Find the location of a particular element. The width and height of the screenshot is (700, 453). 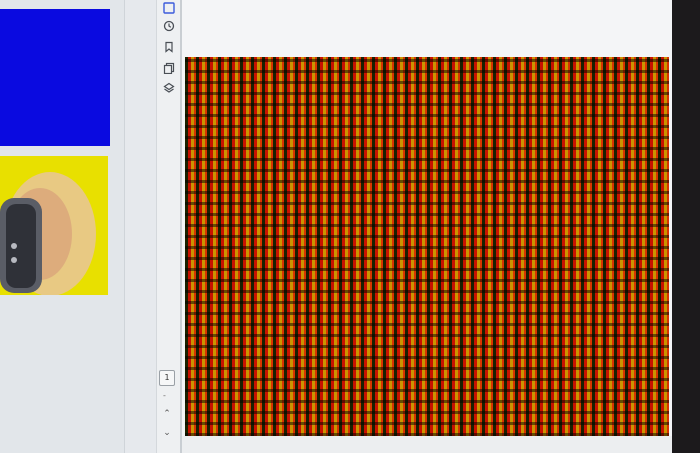

history-icon is located at coordinates (169, 26).